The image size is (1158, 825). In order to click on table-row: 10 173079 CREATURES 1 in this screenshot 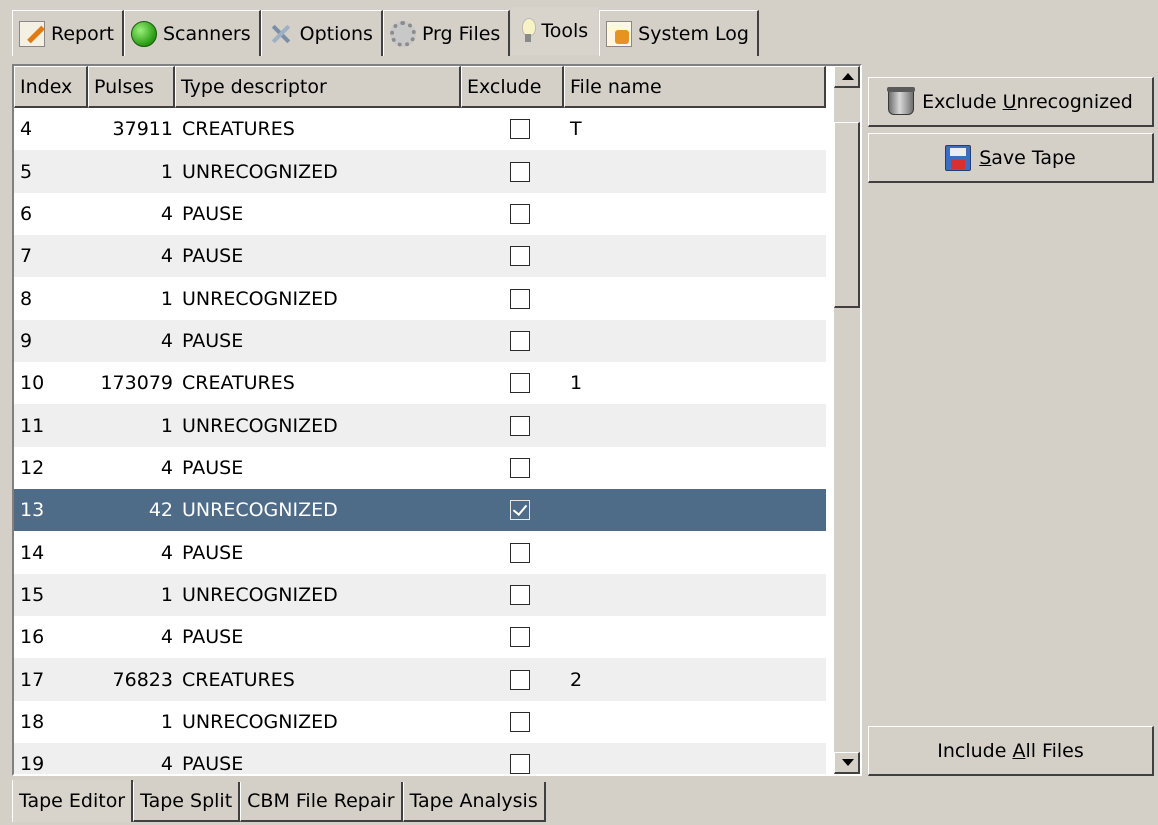, I will do `click(420, 383)`.